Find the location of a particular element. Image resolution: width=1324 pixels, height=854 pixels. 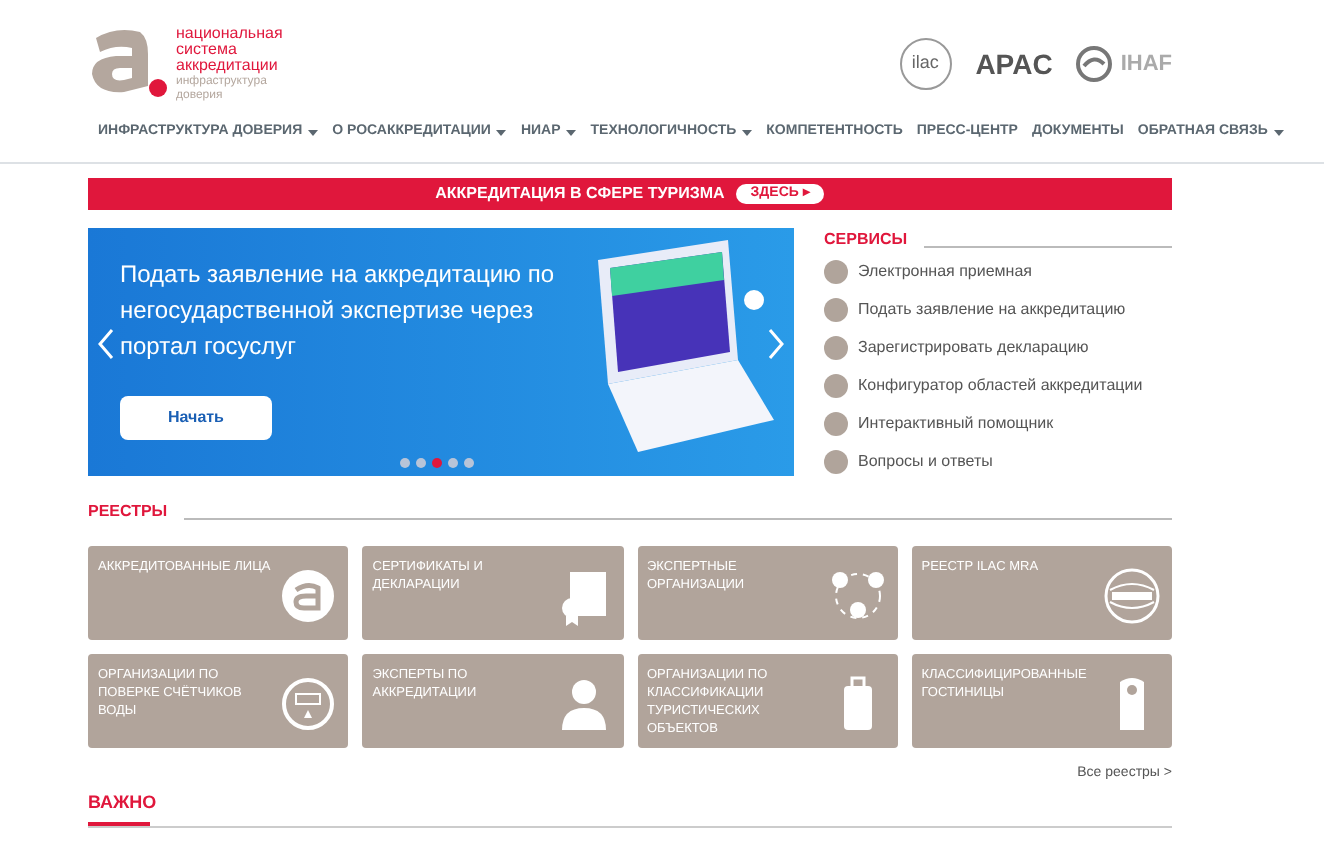

service-link: Вопросы и ответы is located at coordinates (925, 461).